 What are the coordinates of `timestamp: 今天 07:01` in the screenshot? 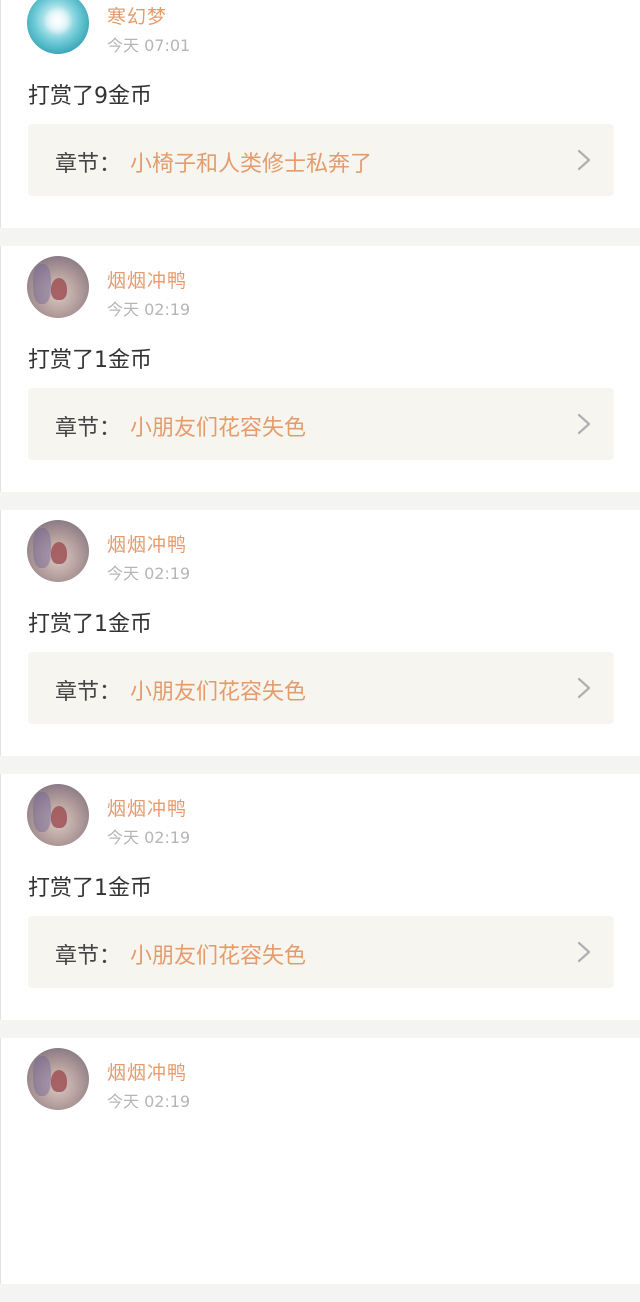 It's located at (149, 45).